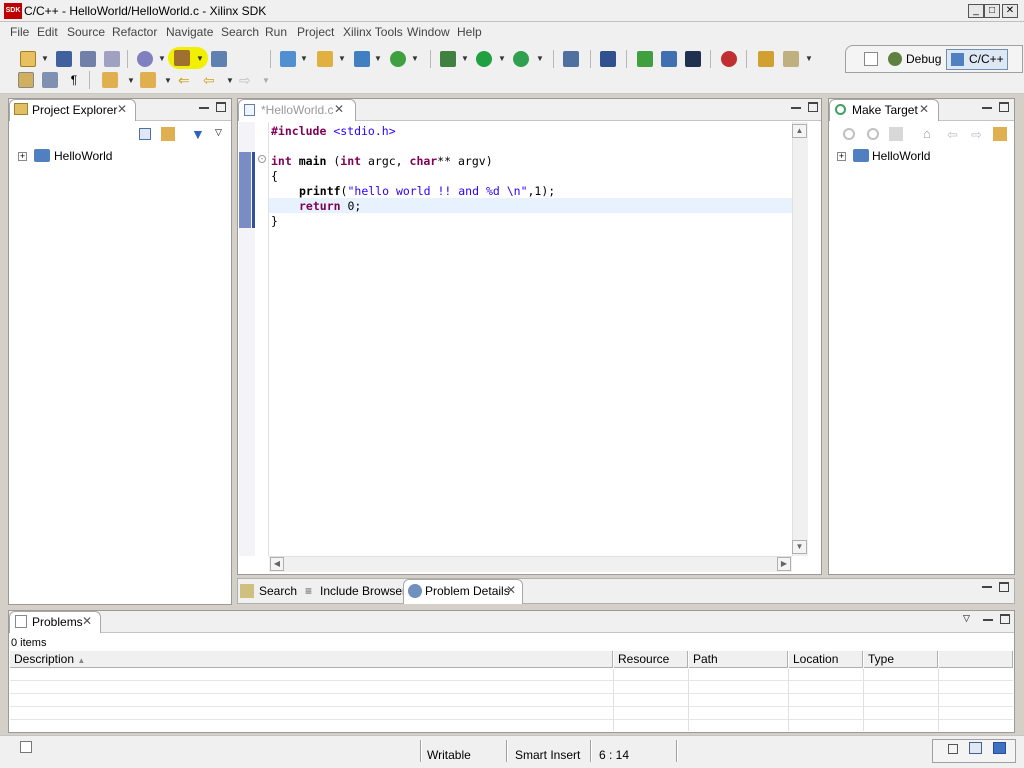 This screenshot has height=768, width=1024. Describe the element at coordinates (729, 59) in the screenshot. I see `xilinx-icon` at that location.